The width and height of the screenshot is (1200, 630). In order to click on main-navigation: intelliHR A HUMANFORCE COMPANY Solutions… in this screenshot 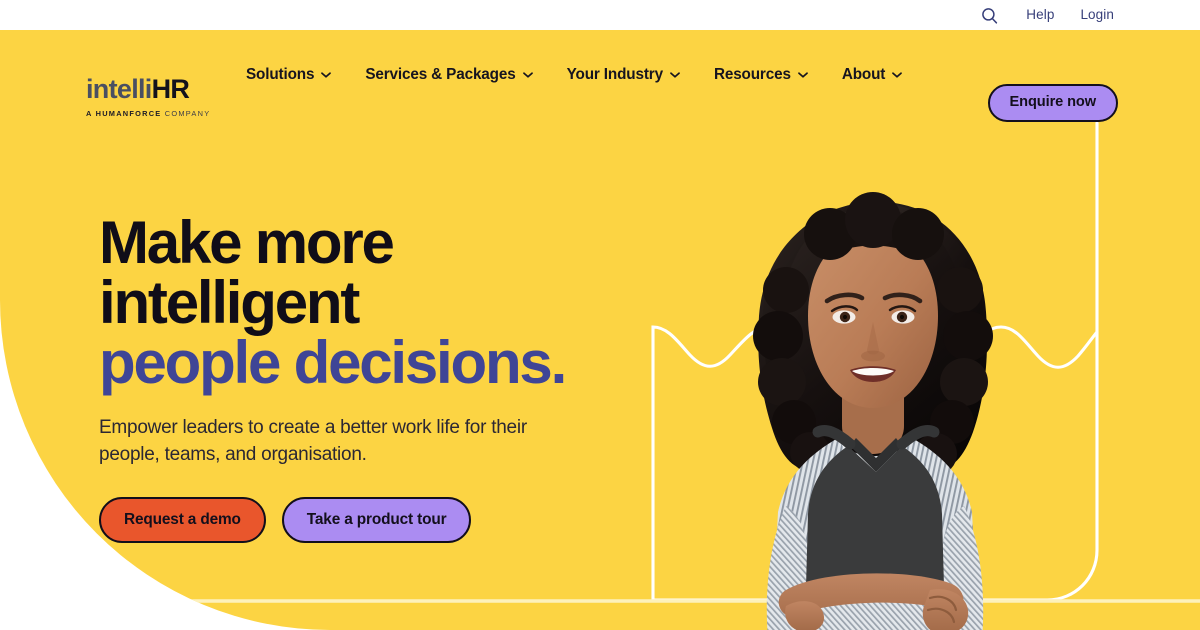, I will do `click(600, 76)`.